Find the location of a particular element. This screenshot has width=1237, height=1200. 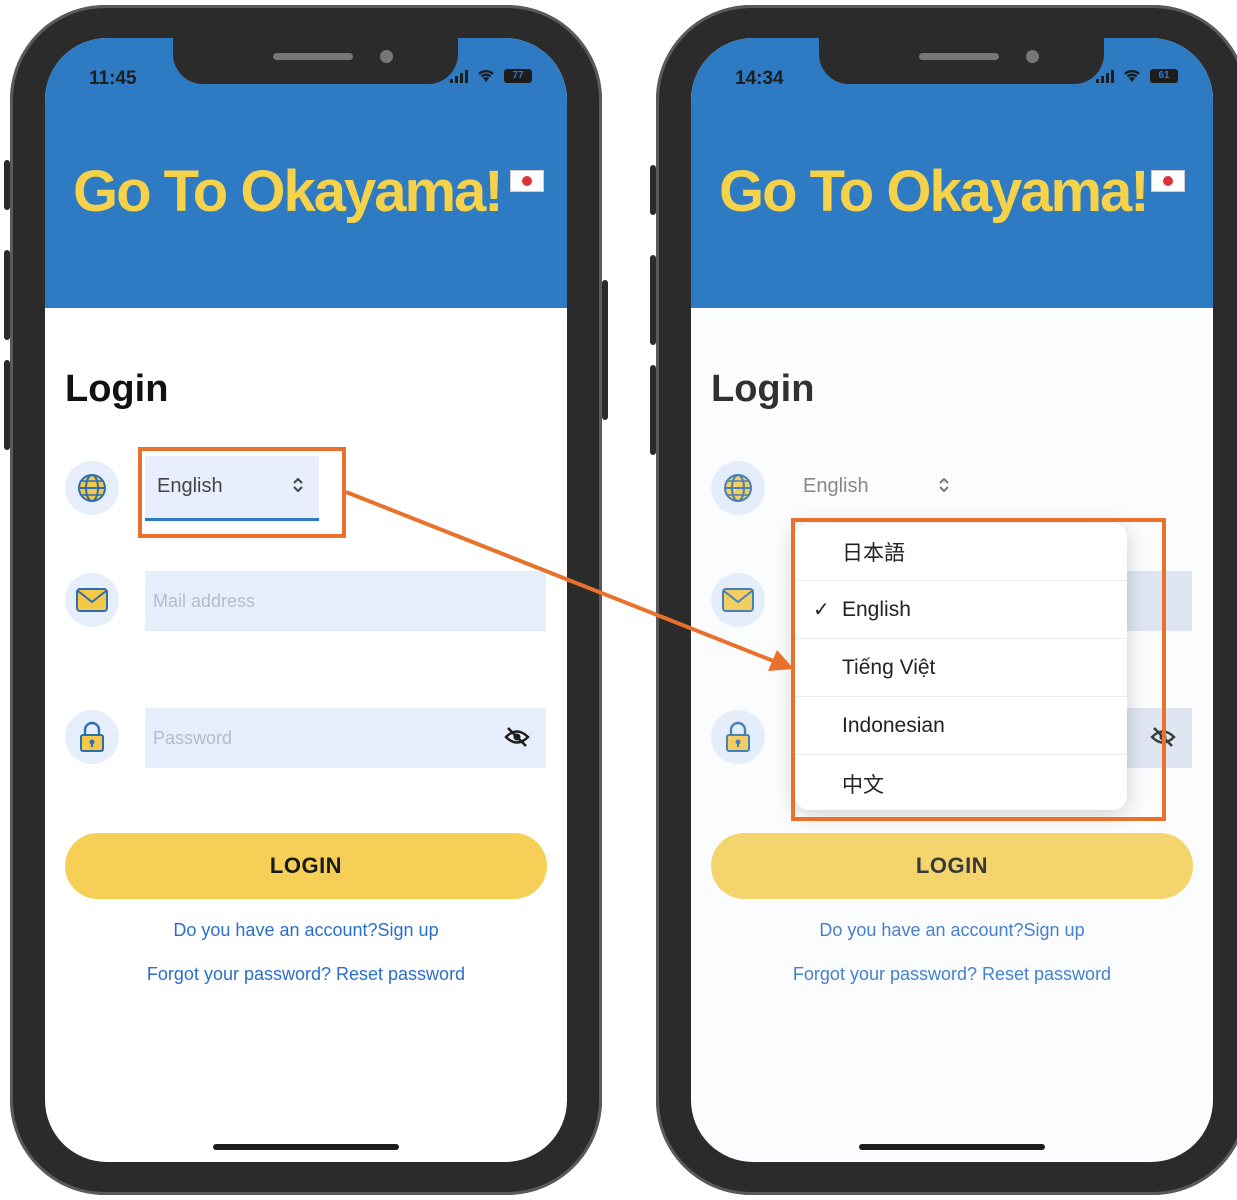

mail-input is located at coordinates (345, 601).